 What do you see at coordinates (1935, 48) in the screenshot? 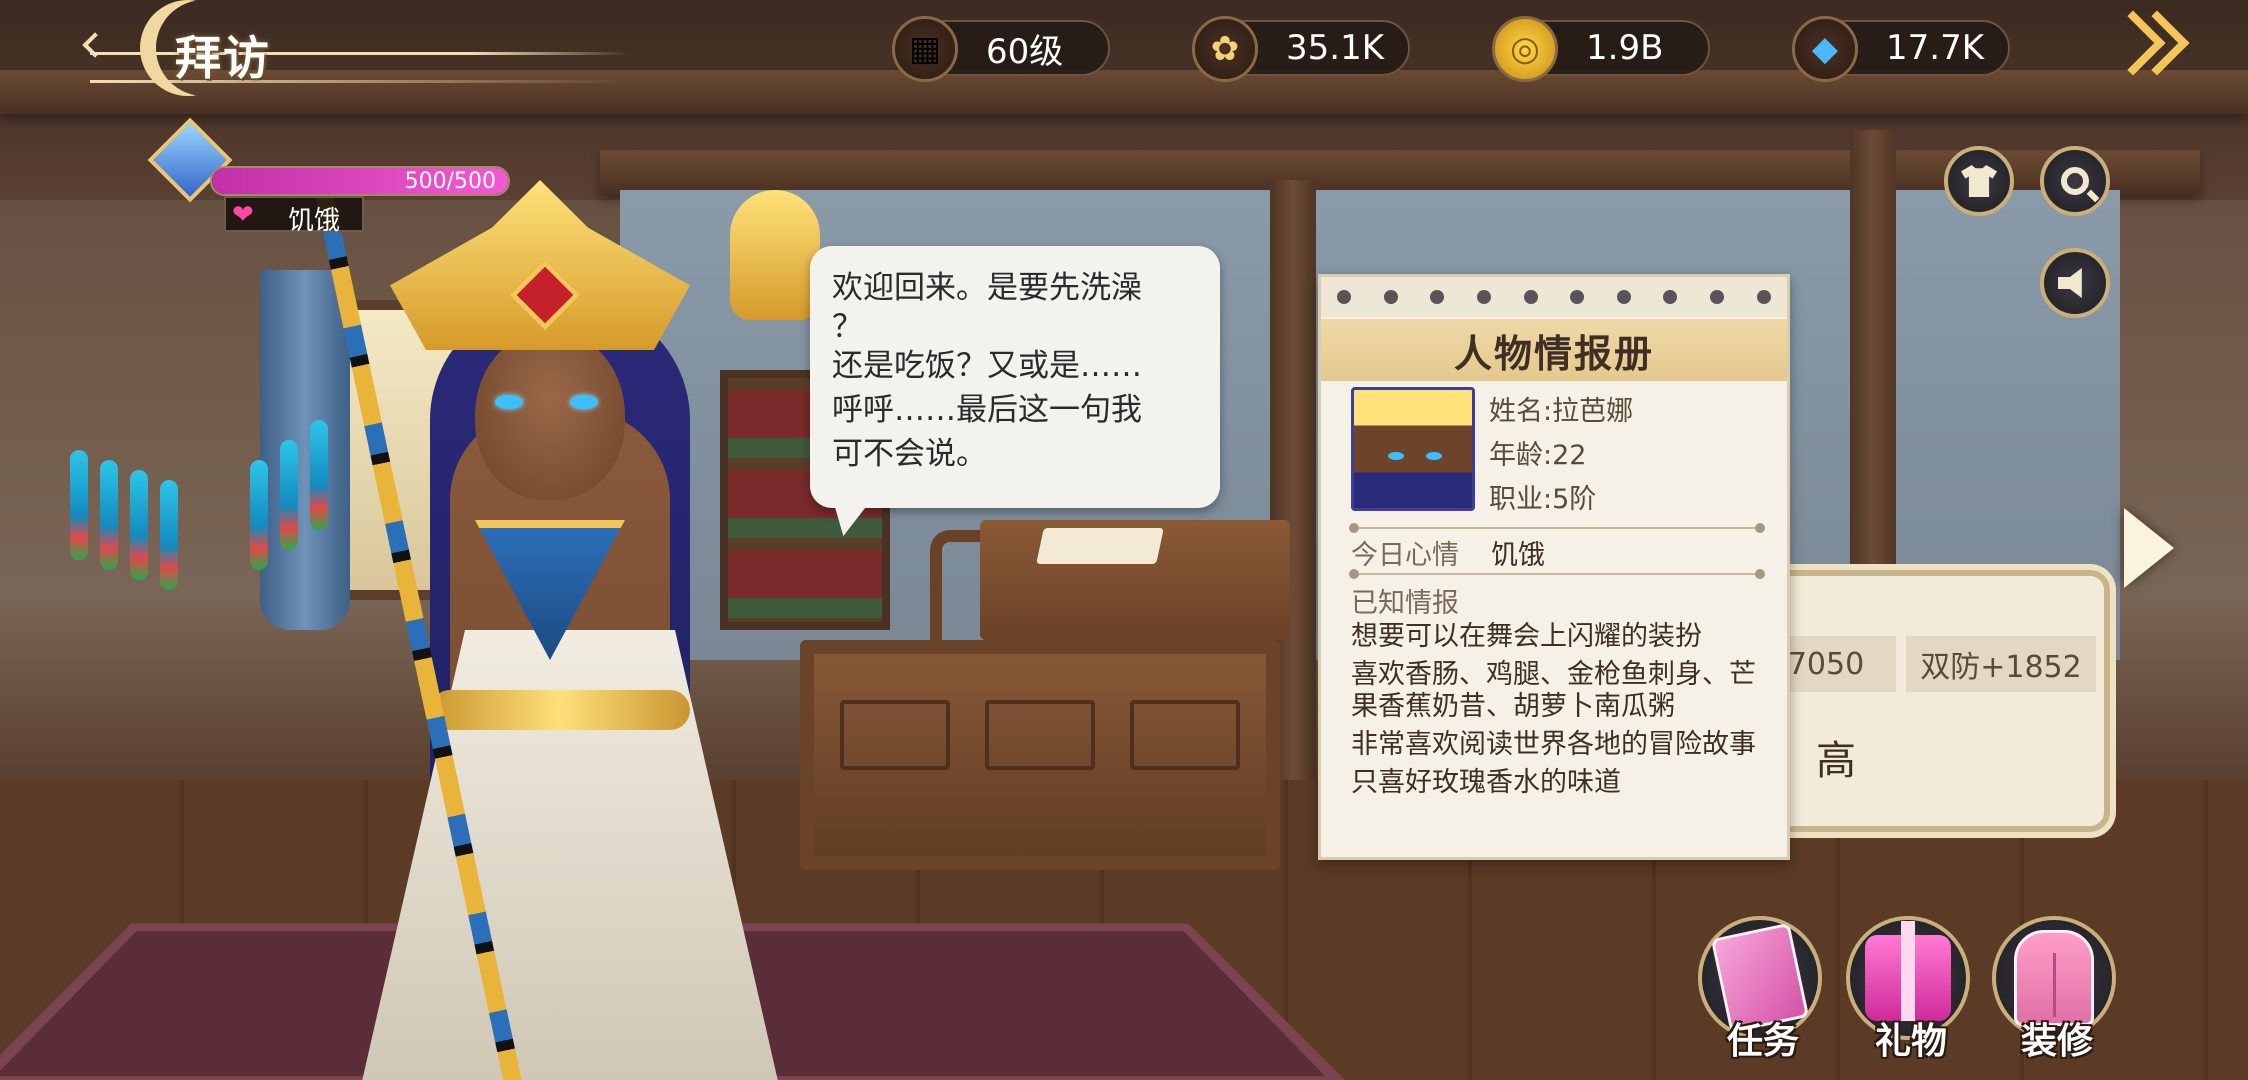
I see `resource-value: 17.7K` at bounding box center [1935, 48].